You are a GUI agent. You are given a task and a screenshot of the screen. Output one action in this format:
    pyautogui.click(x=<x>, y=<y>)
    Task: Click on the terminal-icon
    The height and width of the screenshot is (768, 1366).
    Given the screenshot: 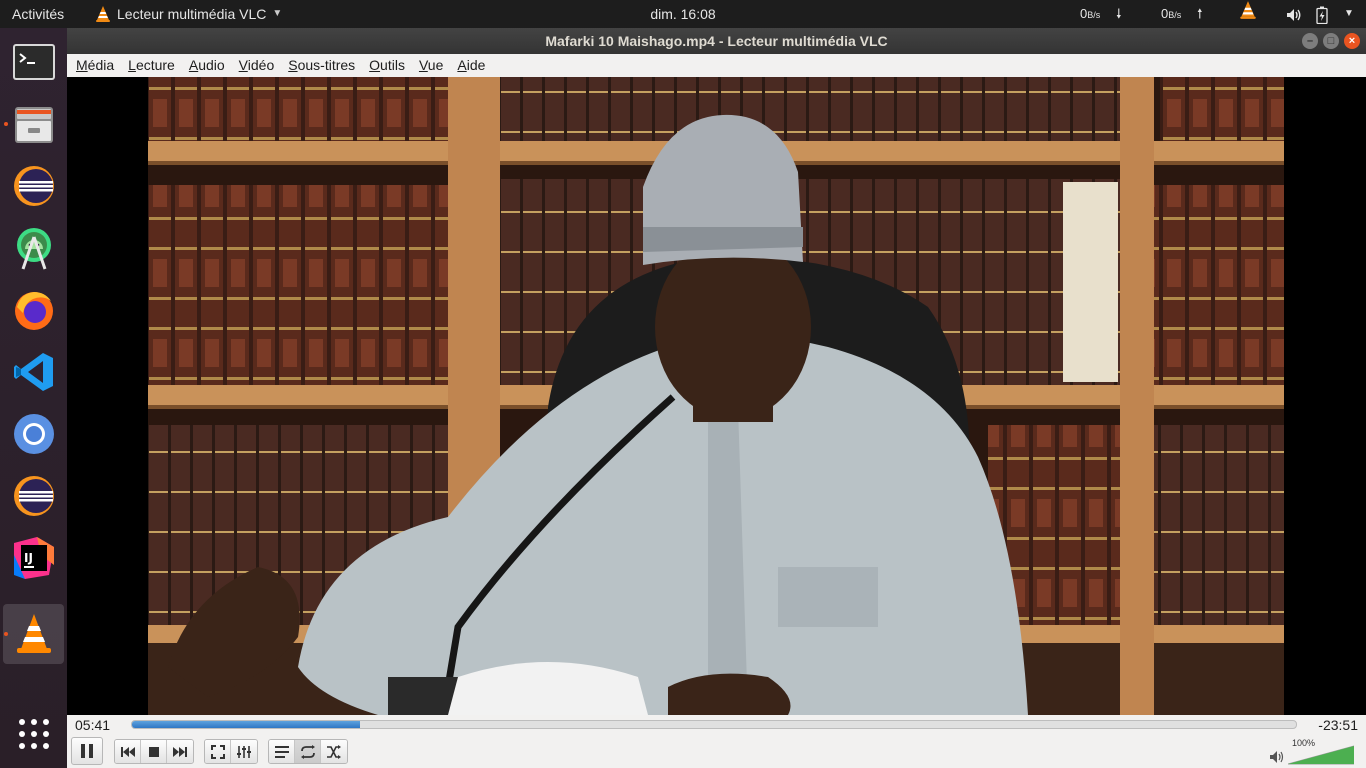 What is the action you would take?
    pyautogui.click(x=33, y=62)
    